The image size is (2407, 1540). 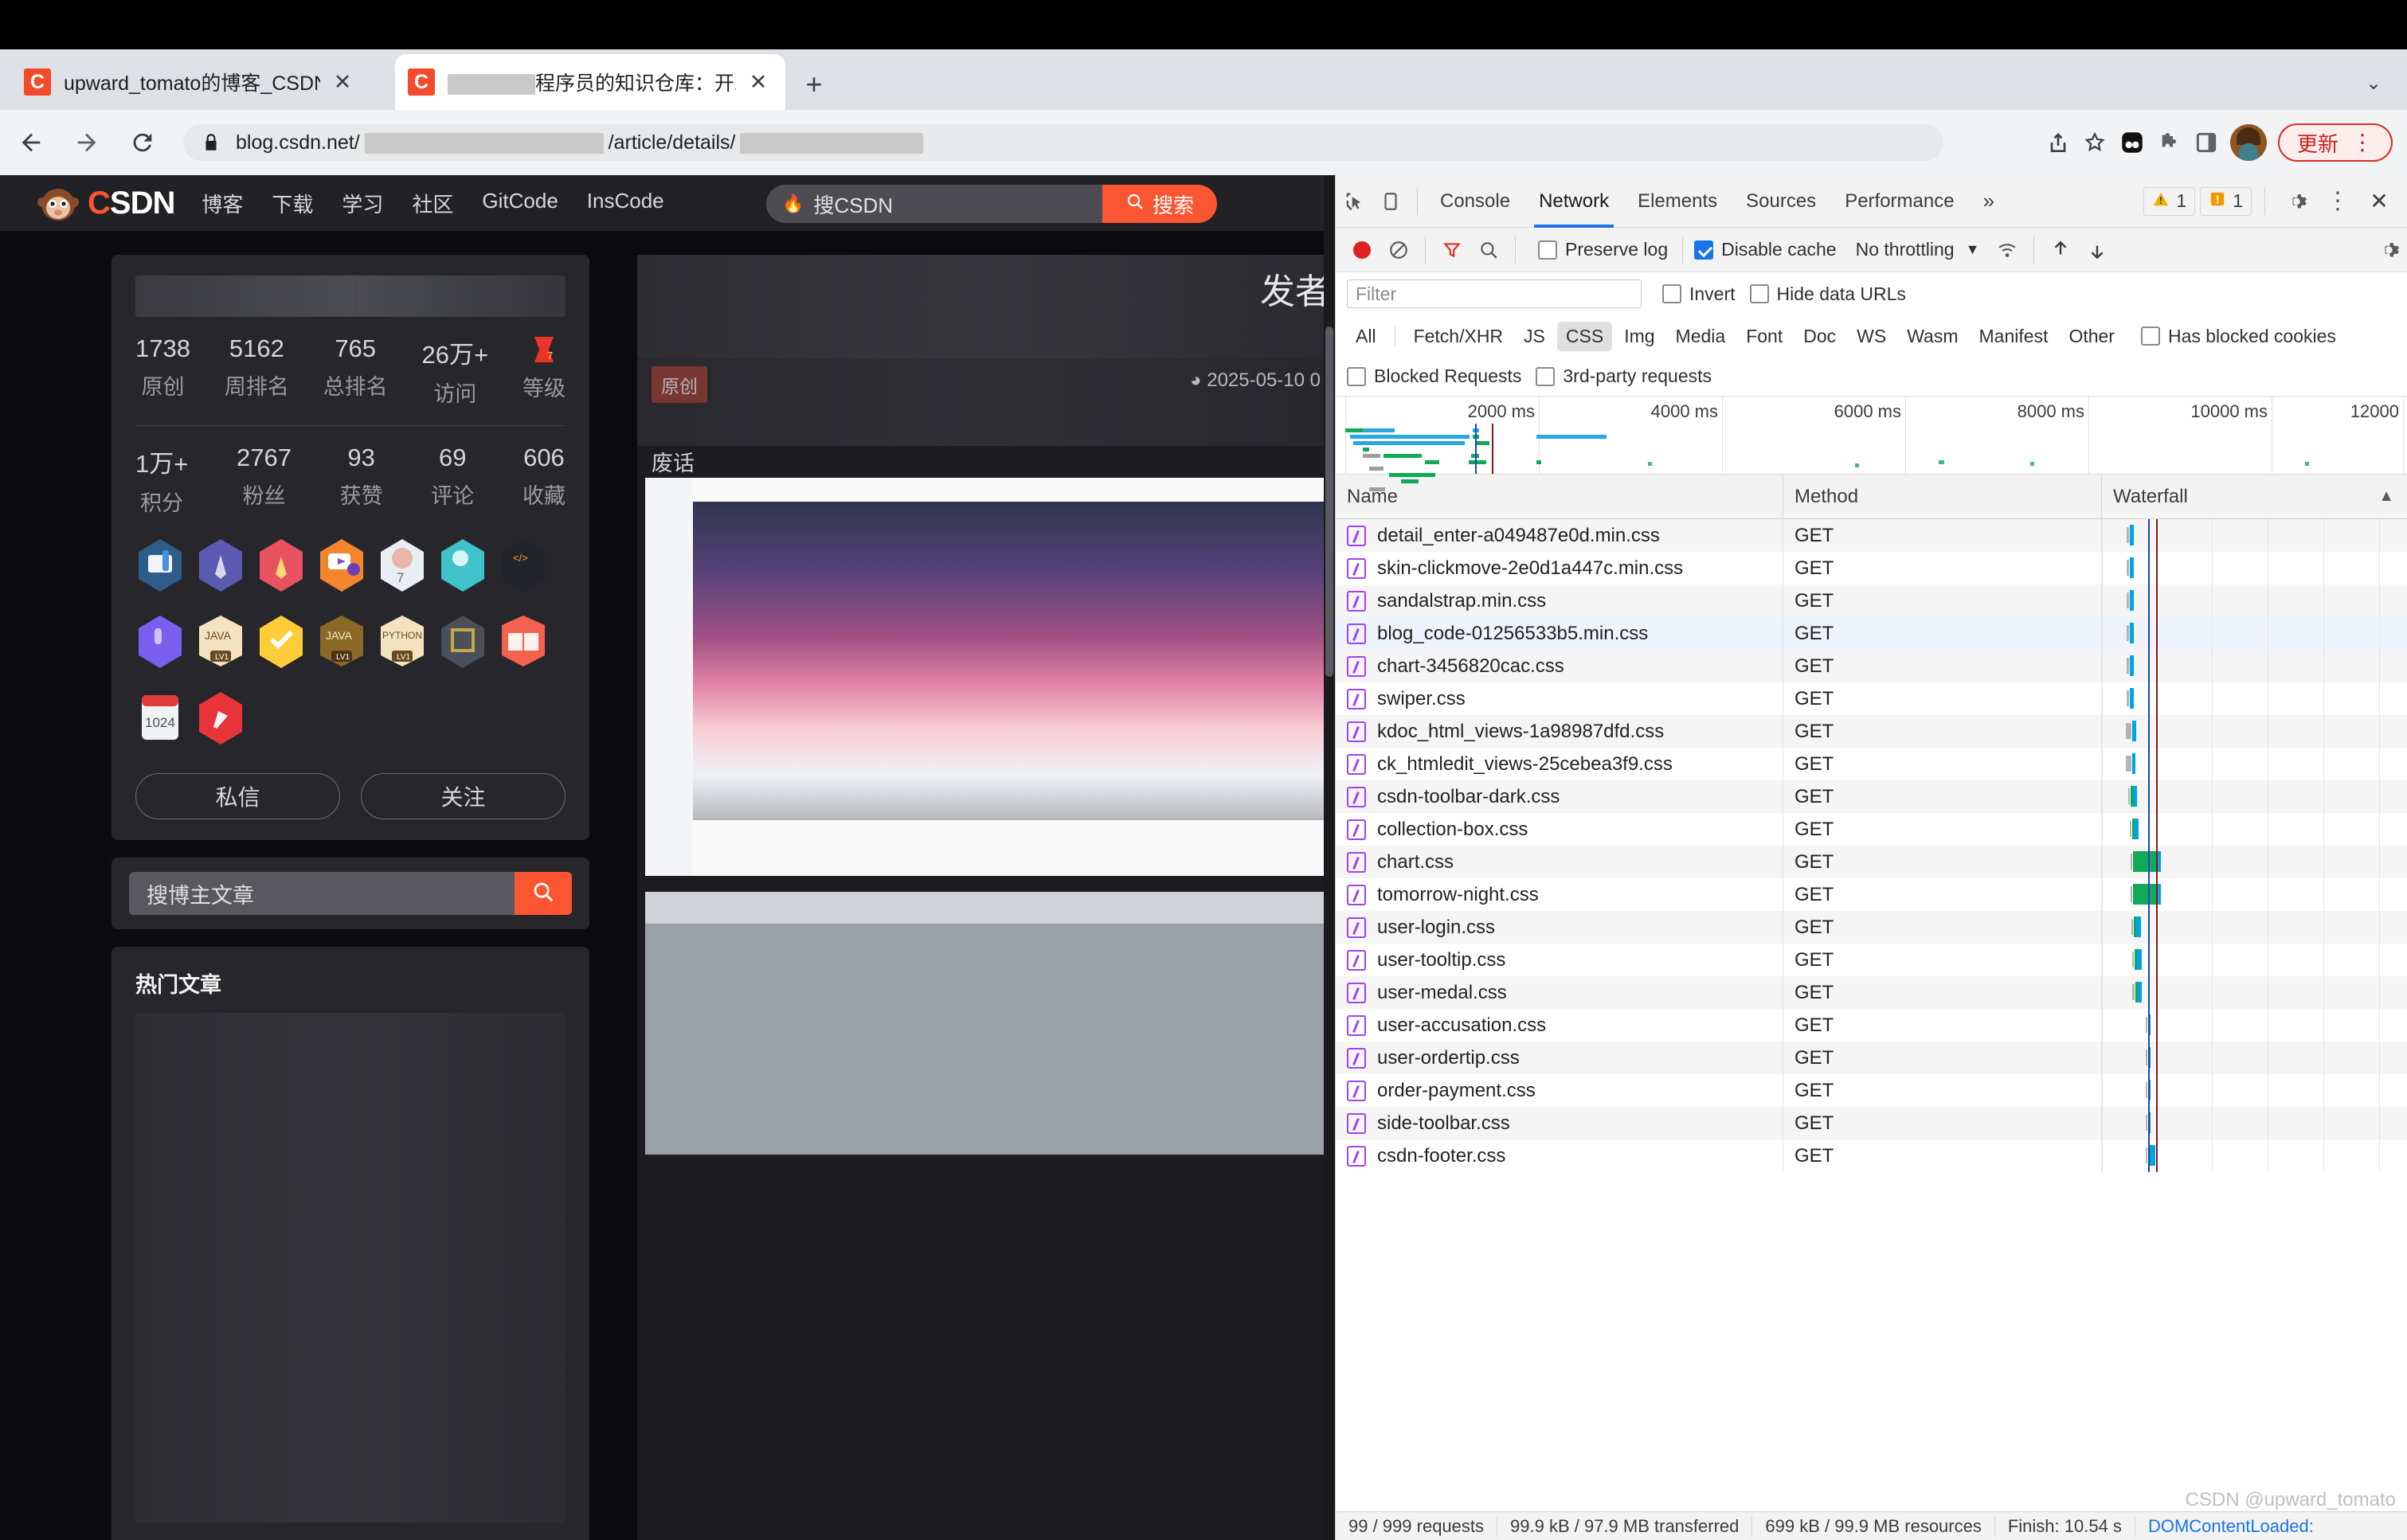 I want to click on request-name-cell: csdn-toolbar-dark.css, so click(x=1559, y=796).